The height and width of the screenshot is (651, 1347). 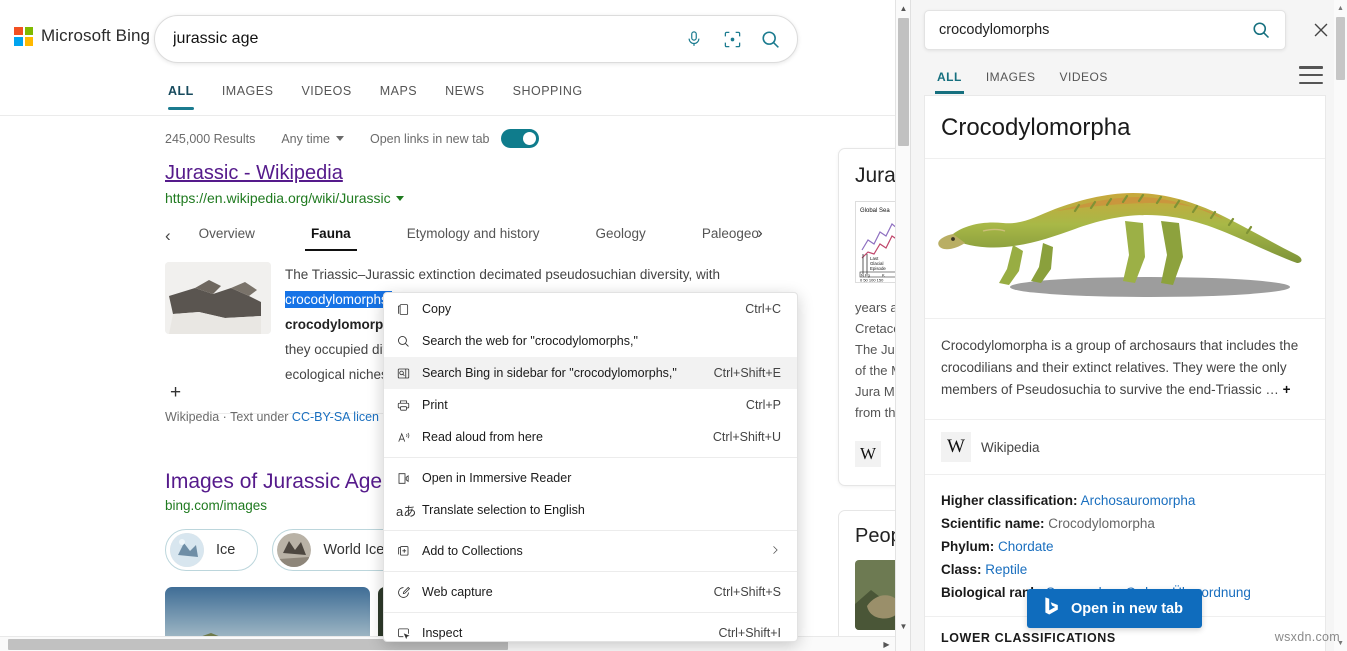 I want to click on rail-people-thumbnail, so click(x=875, y=595).